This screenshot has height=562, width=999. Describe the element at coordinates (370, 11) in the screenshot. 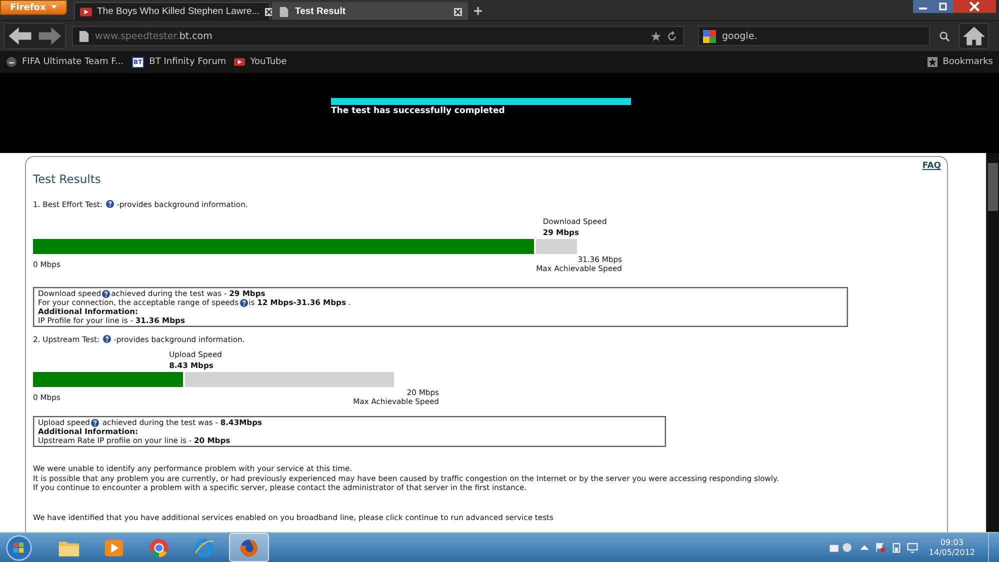

I see `browser-tab: Test Result` at that location.